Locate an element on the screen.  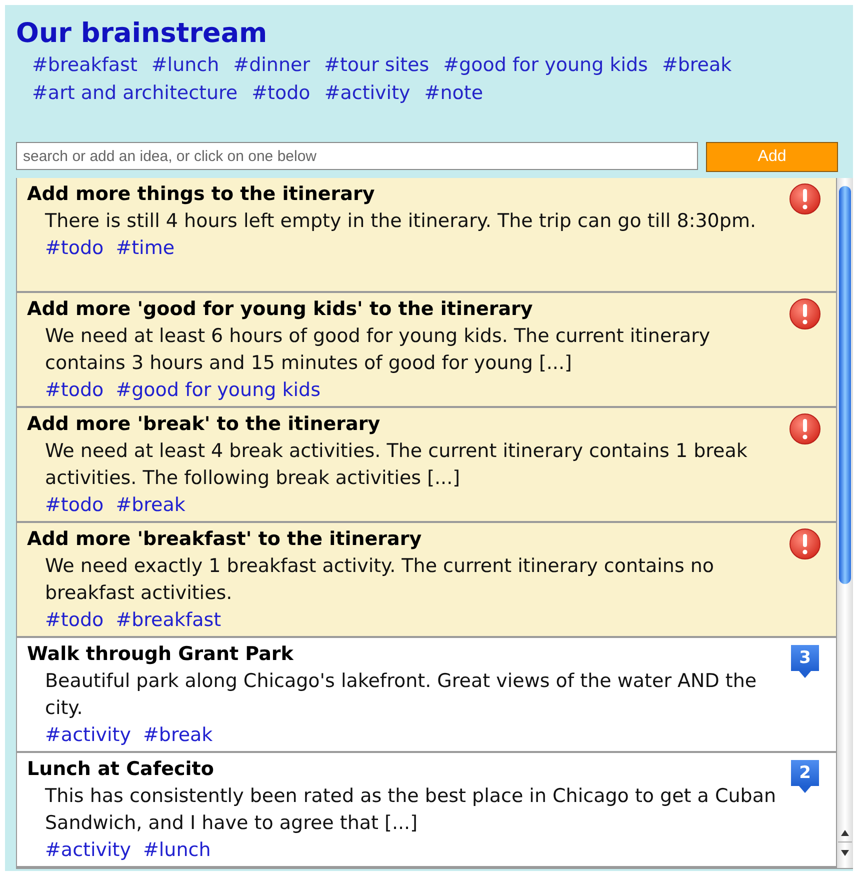
idea-title: Walk through Grant Park is located at coordinates (160, 654).